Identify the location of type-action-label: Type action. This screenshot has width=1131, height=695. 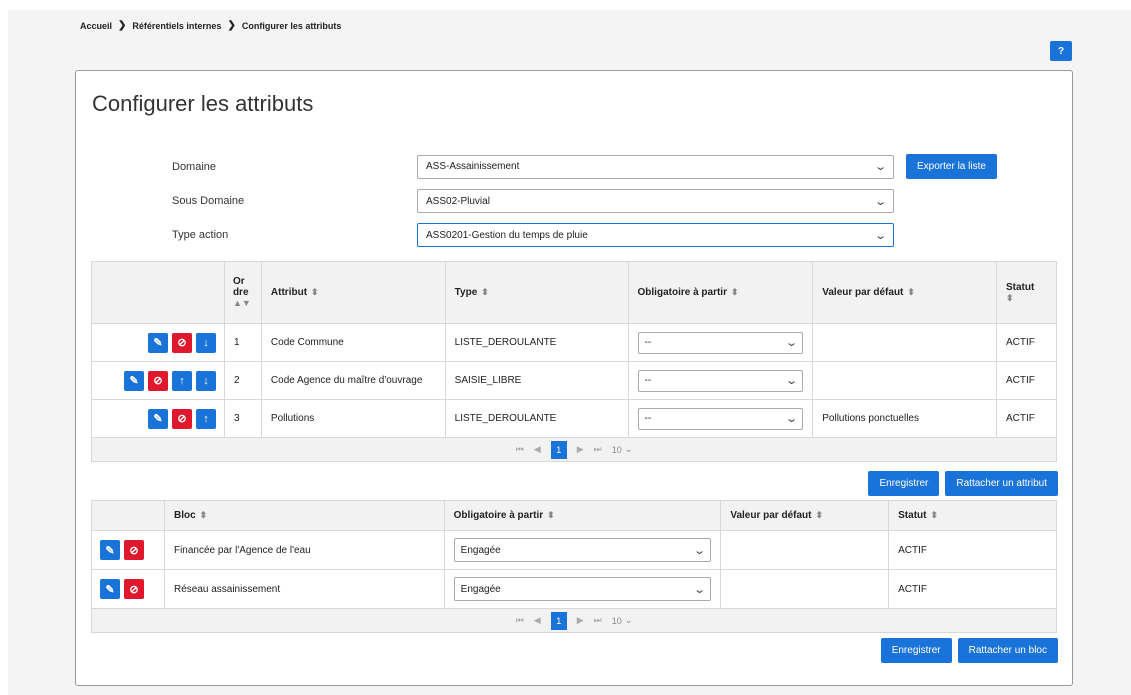
(200, 235).